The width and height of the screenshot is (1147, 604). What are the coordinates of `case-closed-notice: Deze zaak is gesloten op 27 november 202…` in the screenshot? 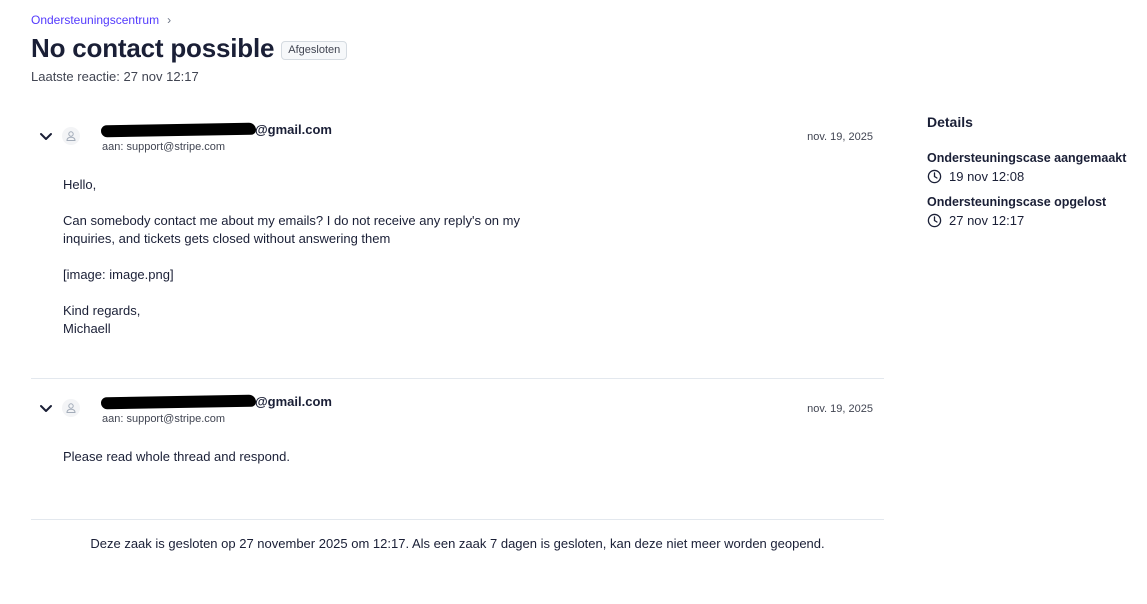 It's located at (457, 543).